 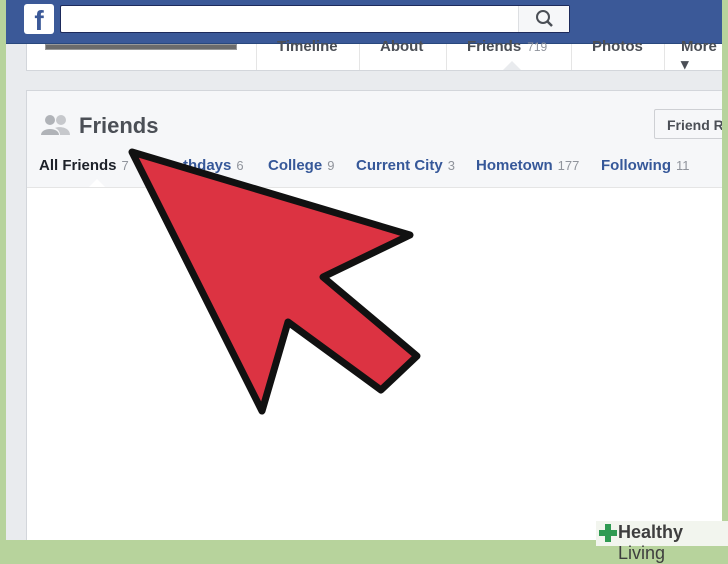 I want to click on tab-college: College 9, so click(x=301, y=165).